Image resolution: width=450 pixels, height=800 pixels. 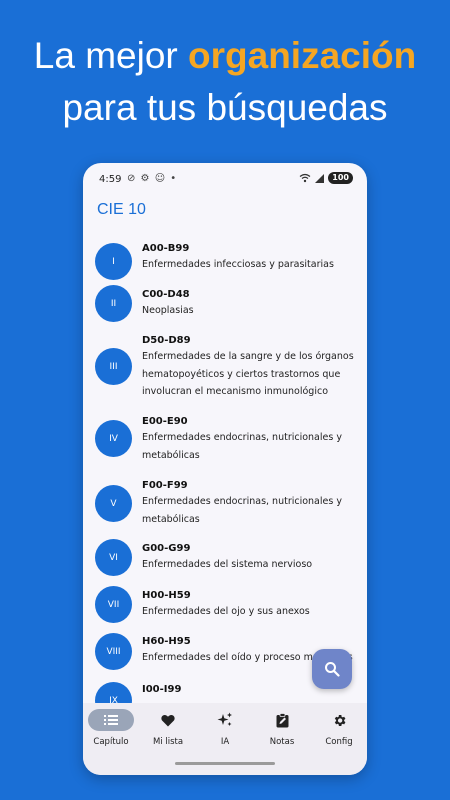 What do you see at coordinates (282, 742) in the screenshot?
I see `nav-label-notas: Notas` at bounding box center [282, 742].